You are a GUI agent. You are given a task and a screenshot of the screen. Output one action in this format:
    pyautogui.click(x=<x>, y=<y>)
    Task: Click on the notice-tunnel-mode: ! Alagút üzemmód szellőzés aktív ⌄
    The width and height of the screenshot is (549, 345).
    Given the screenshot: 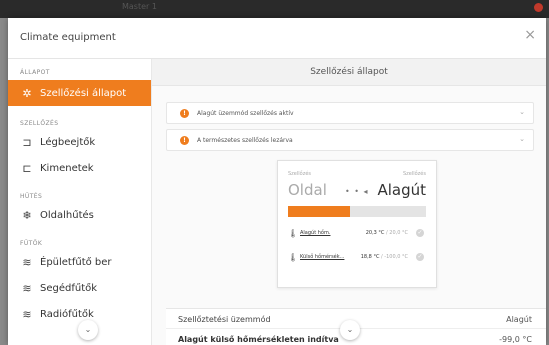 What is the action you would take?
    pyautogui.click(x=350, y=113)
    